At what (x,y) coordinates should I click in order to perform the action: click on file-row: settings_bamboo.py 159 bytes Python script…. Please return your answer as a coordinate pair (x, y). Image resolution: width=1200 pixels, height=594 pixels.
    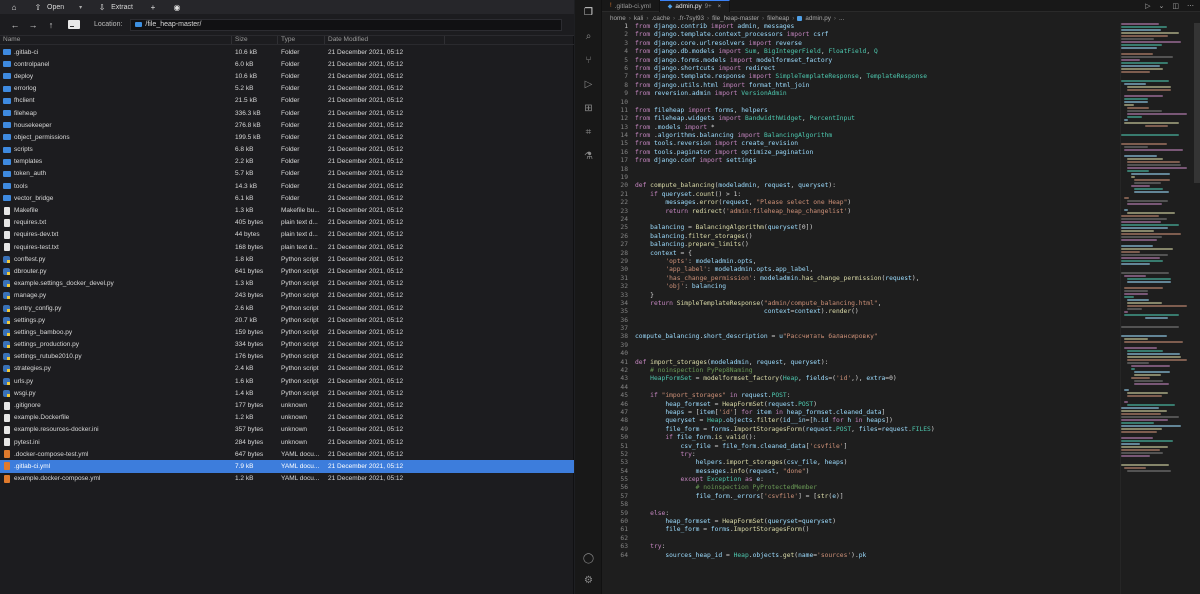
    Looking at the image, I should click on (287, 332).